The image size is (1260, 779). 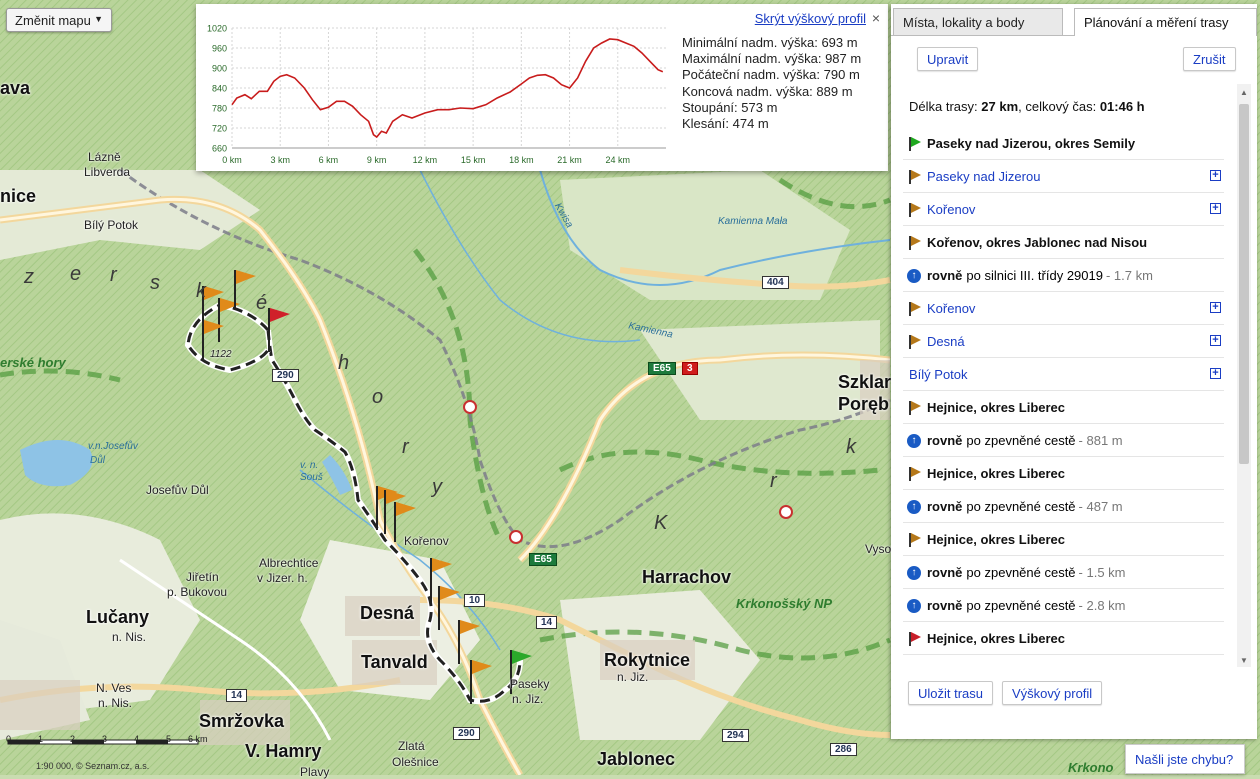 What do you see at coordinates (113, 688) in the screenshot?
I see `town-label: N. Ves` at bounding box center [113, 688].